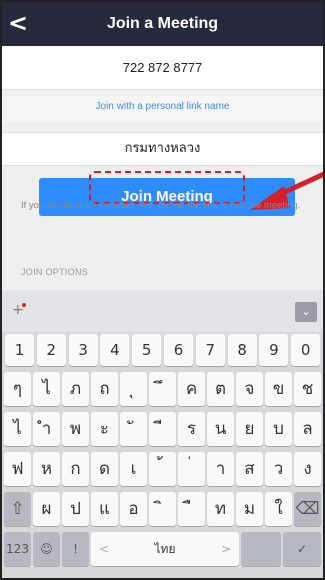  What do you see at coordinates (307, 429) in the screenshot?
I see `key-thai: ล` at bounding box center [307, 429].